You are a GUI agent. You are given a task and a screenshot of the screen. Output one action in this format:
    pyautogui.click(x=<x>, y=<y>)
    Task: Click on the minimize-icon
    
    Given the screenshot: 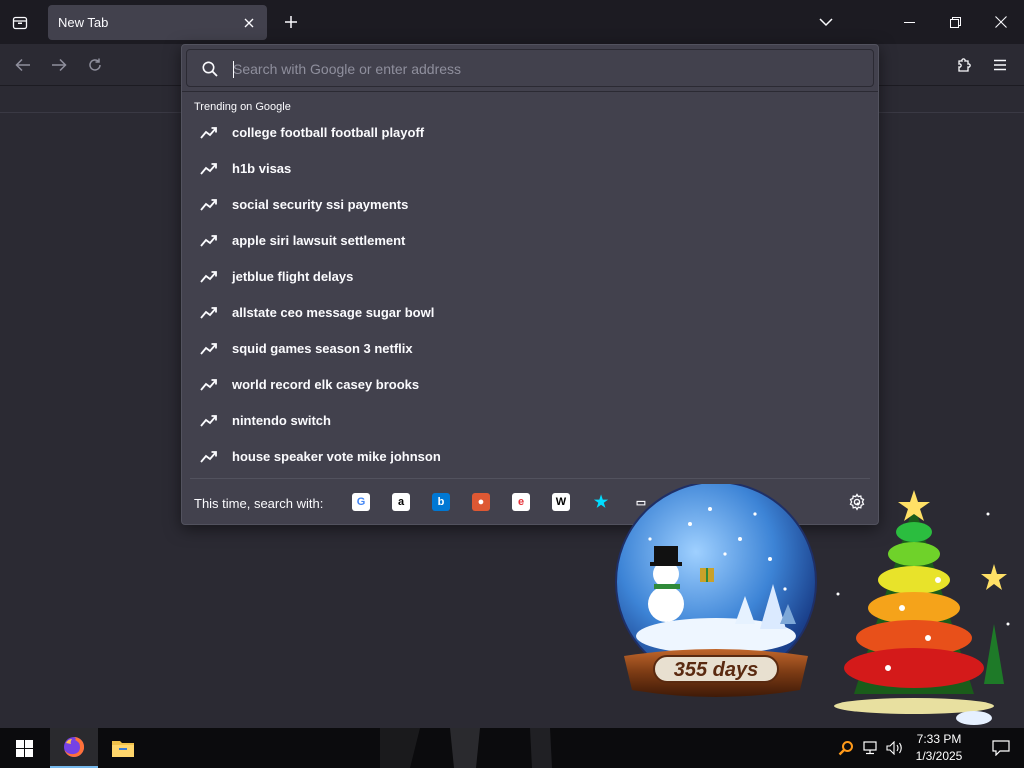 What is the action you would take?
    pyautogui.click(x=909, y=22)
    